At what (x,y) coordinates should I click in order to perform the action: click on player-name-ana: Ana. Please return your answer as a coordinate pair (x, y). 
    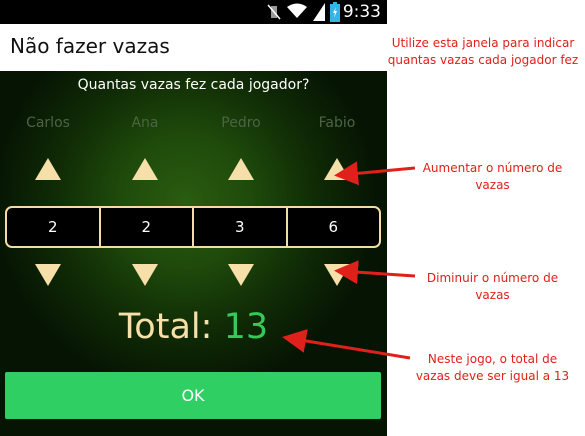
    Looking at the image, I should click on (145, 123).